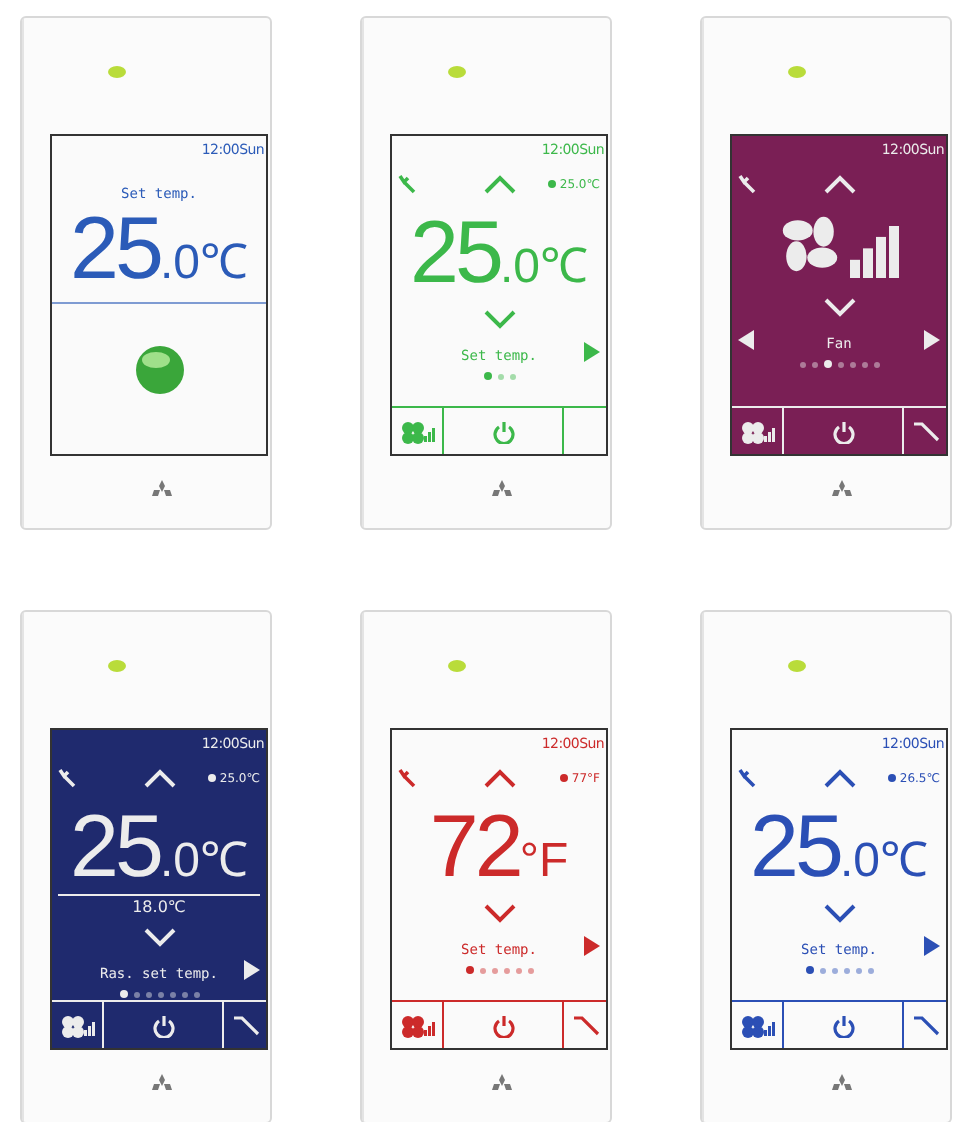 The width and height of the screenshot is (978, 1122). I want to click on temperature-unit: °F, so click(544, 862).